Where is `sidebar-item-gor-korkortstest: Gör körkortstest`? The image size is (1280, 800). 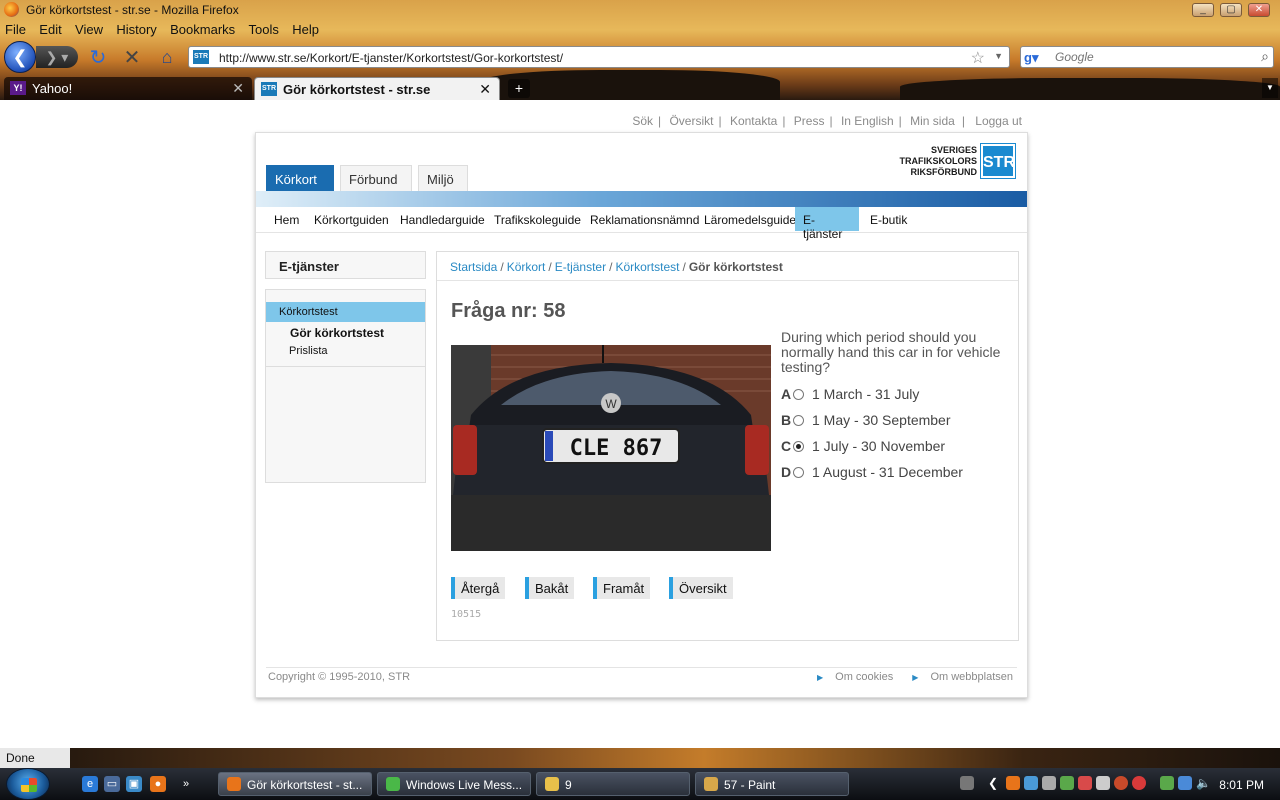
sidebar-item-gor-korkortstest: Gör körkortstest is located at coordinates (337, 333).